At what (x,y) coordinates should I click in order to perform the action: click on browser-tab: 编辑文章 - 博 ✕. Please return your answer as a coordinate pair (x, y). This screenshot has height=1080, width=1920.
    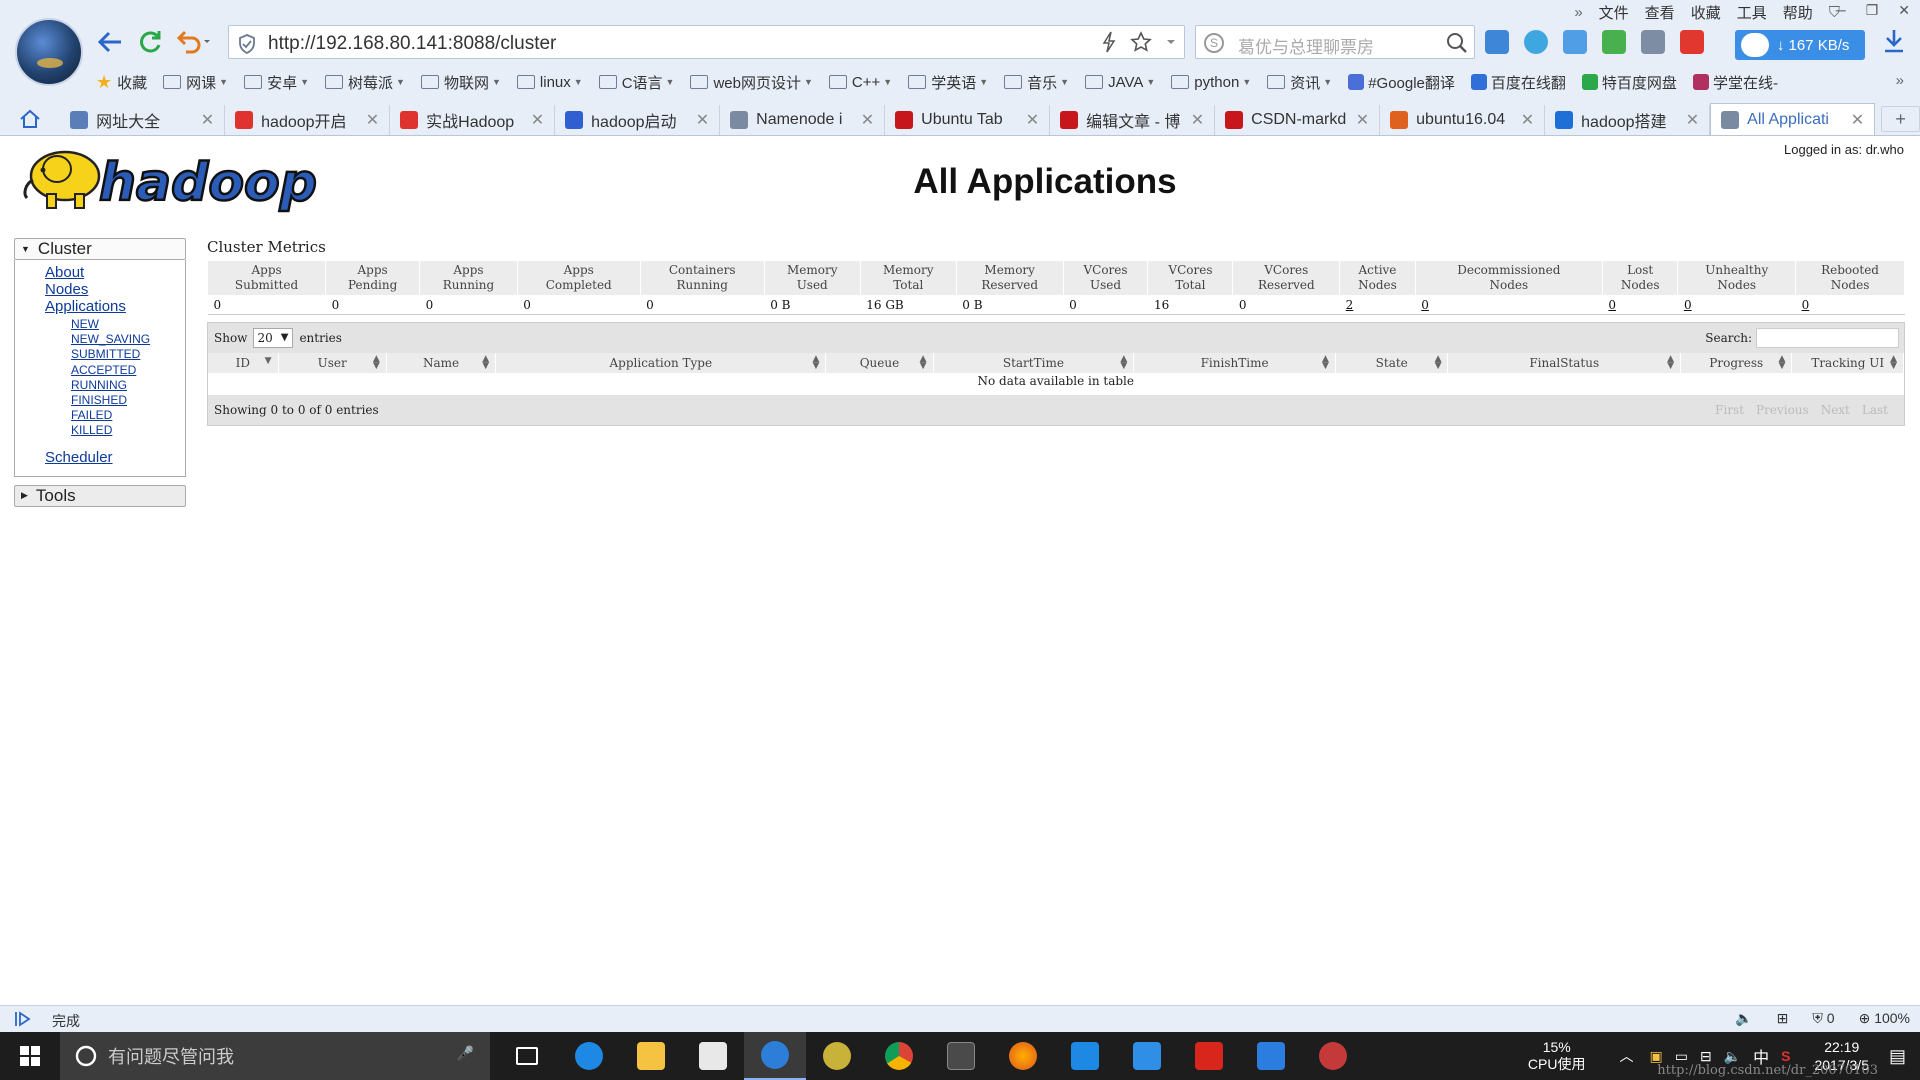
    Looking at the image, I should click on (1133, 120).